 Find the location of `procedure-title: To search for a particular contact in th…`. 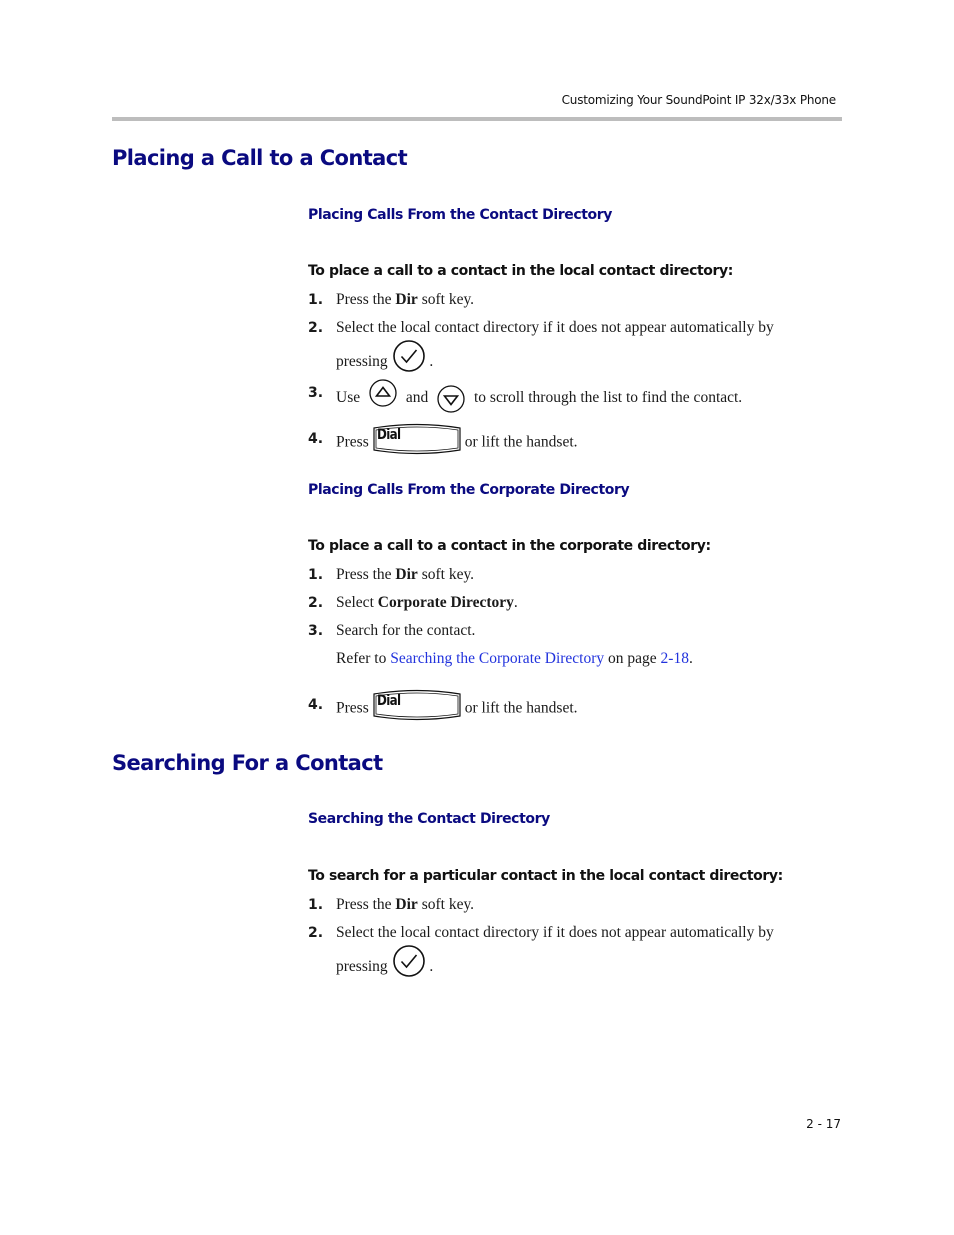

procedure-title: To search for a particular contact in th… is located at coordinates (545, 876).